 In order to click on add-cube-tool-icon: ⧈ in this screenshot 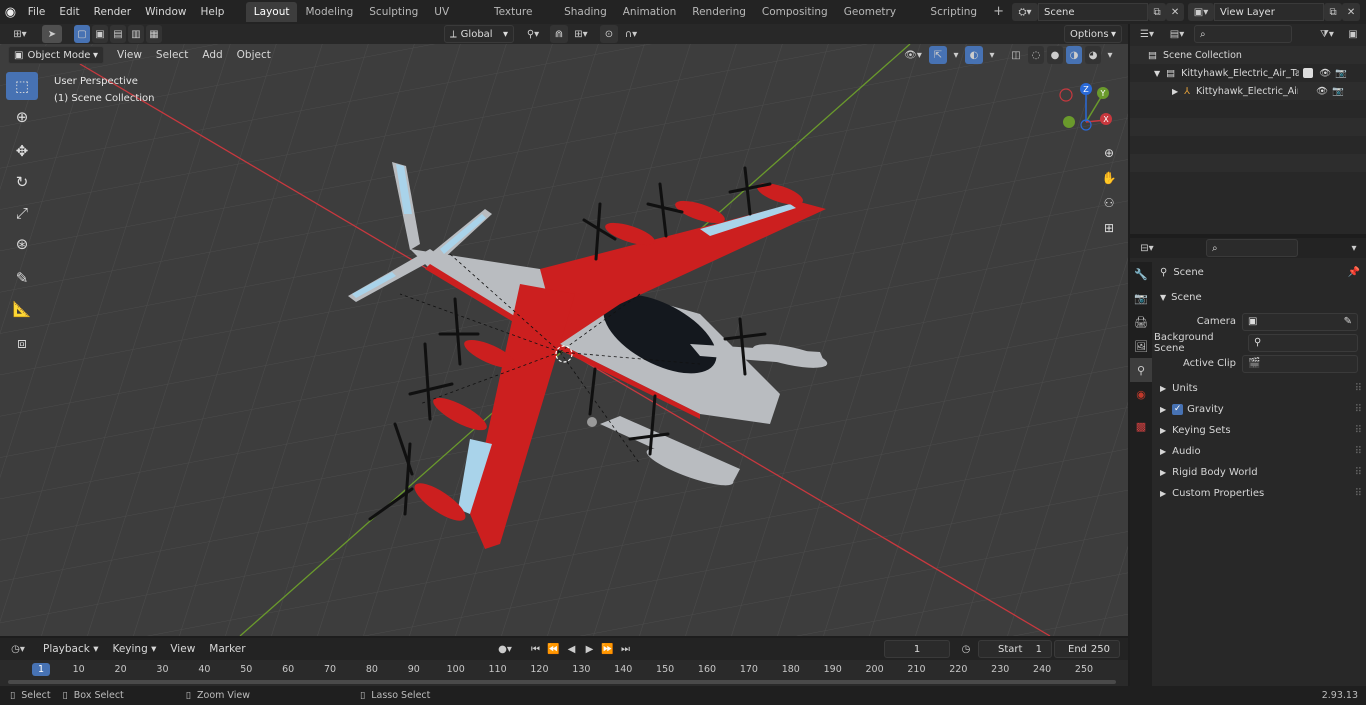, I will do `click(22, 343)`.